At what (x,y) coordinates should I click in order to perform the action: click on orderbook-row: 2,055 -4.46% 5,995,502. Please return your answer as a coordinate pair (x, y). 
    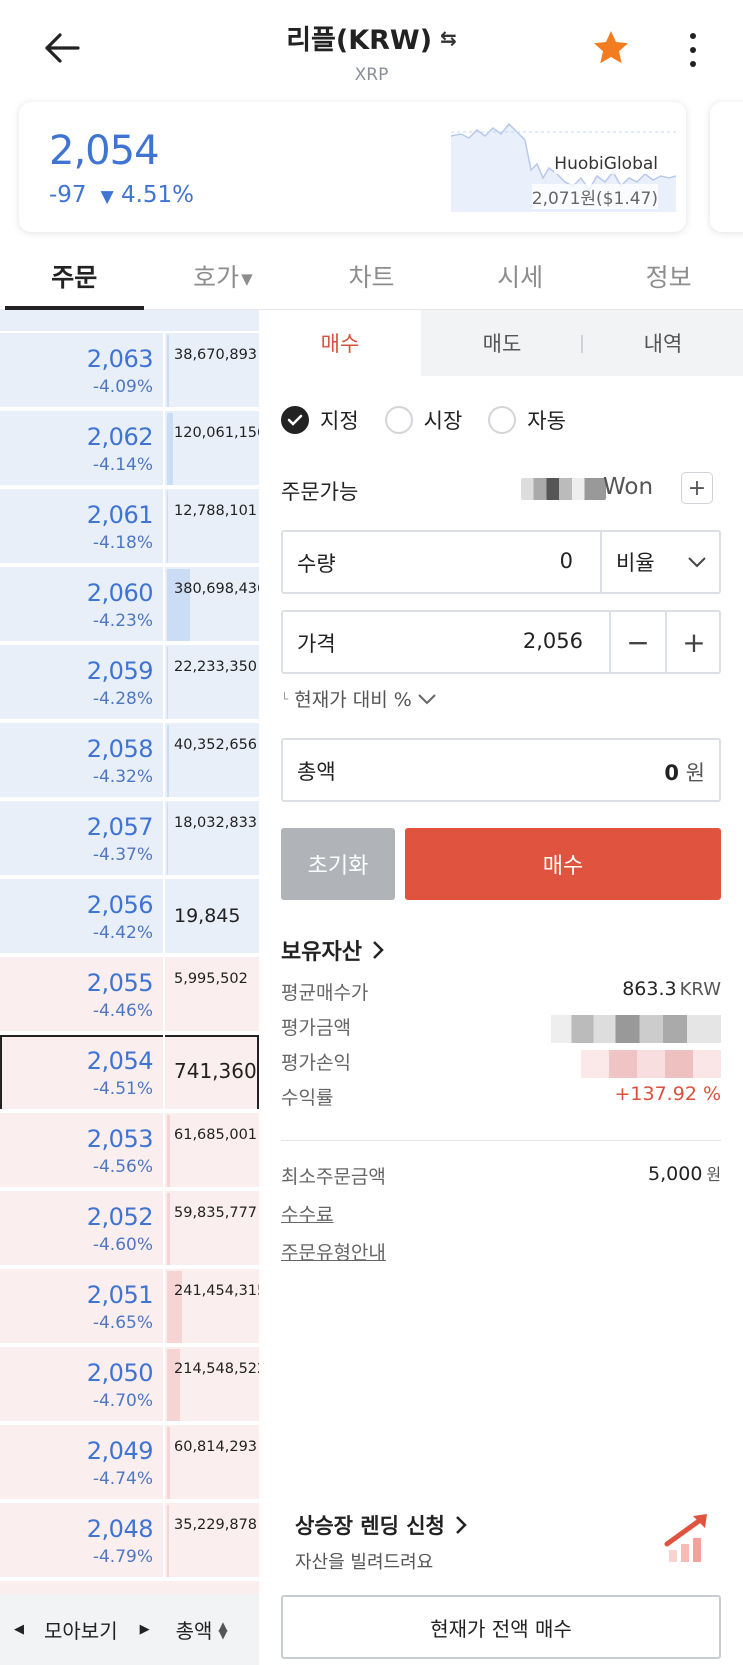
    Looking at the image, I should click on (129, 995).